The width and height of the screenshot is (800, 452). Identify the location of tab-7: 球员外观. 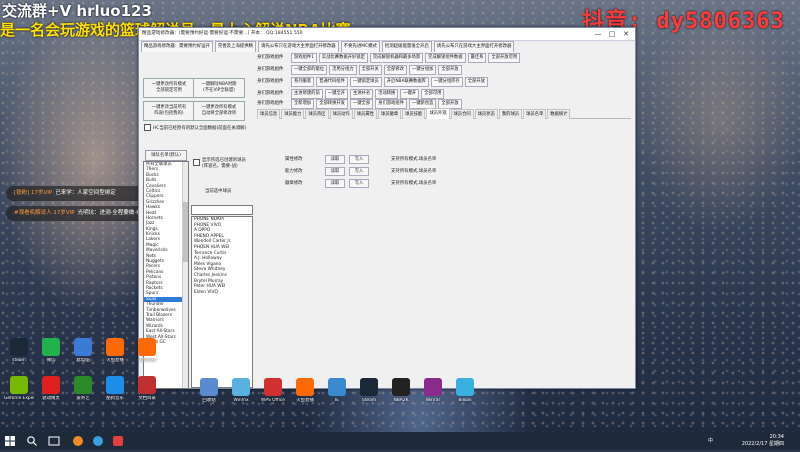
(438, 113).